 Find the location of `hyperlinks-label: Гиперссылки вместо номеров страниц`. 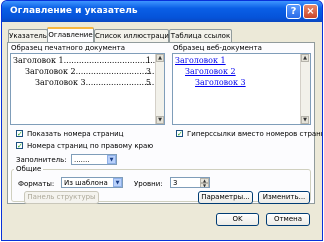

hyperlinks-label: Гиперссылки вместо номеров страниц is located at coordinates (255, 134).